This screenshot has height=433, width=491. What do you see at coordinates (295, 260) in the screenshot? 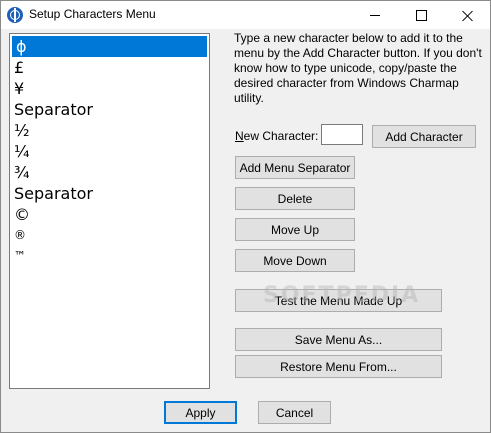
I see `move-down-button: Move Down` at bounding box center [295, 260].